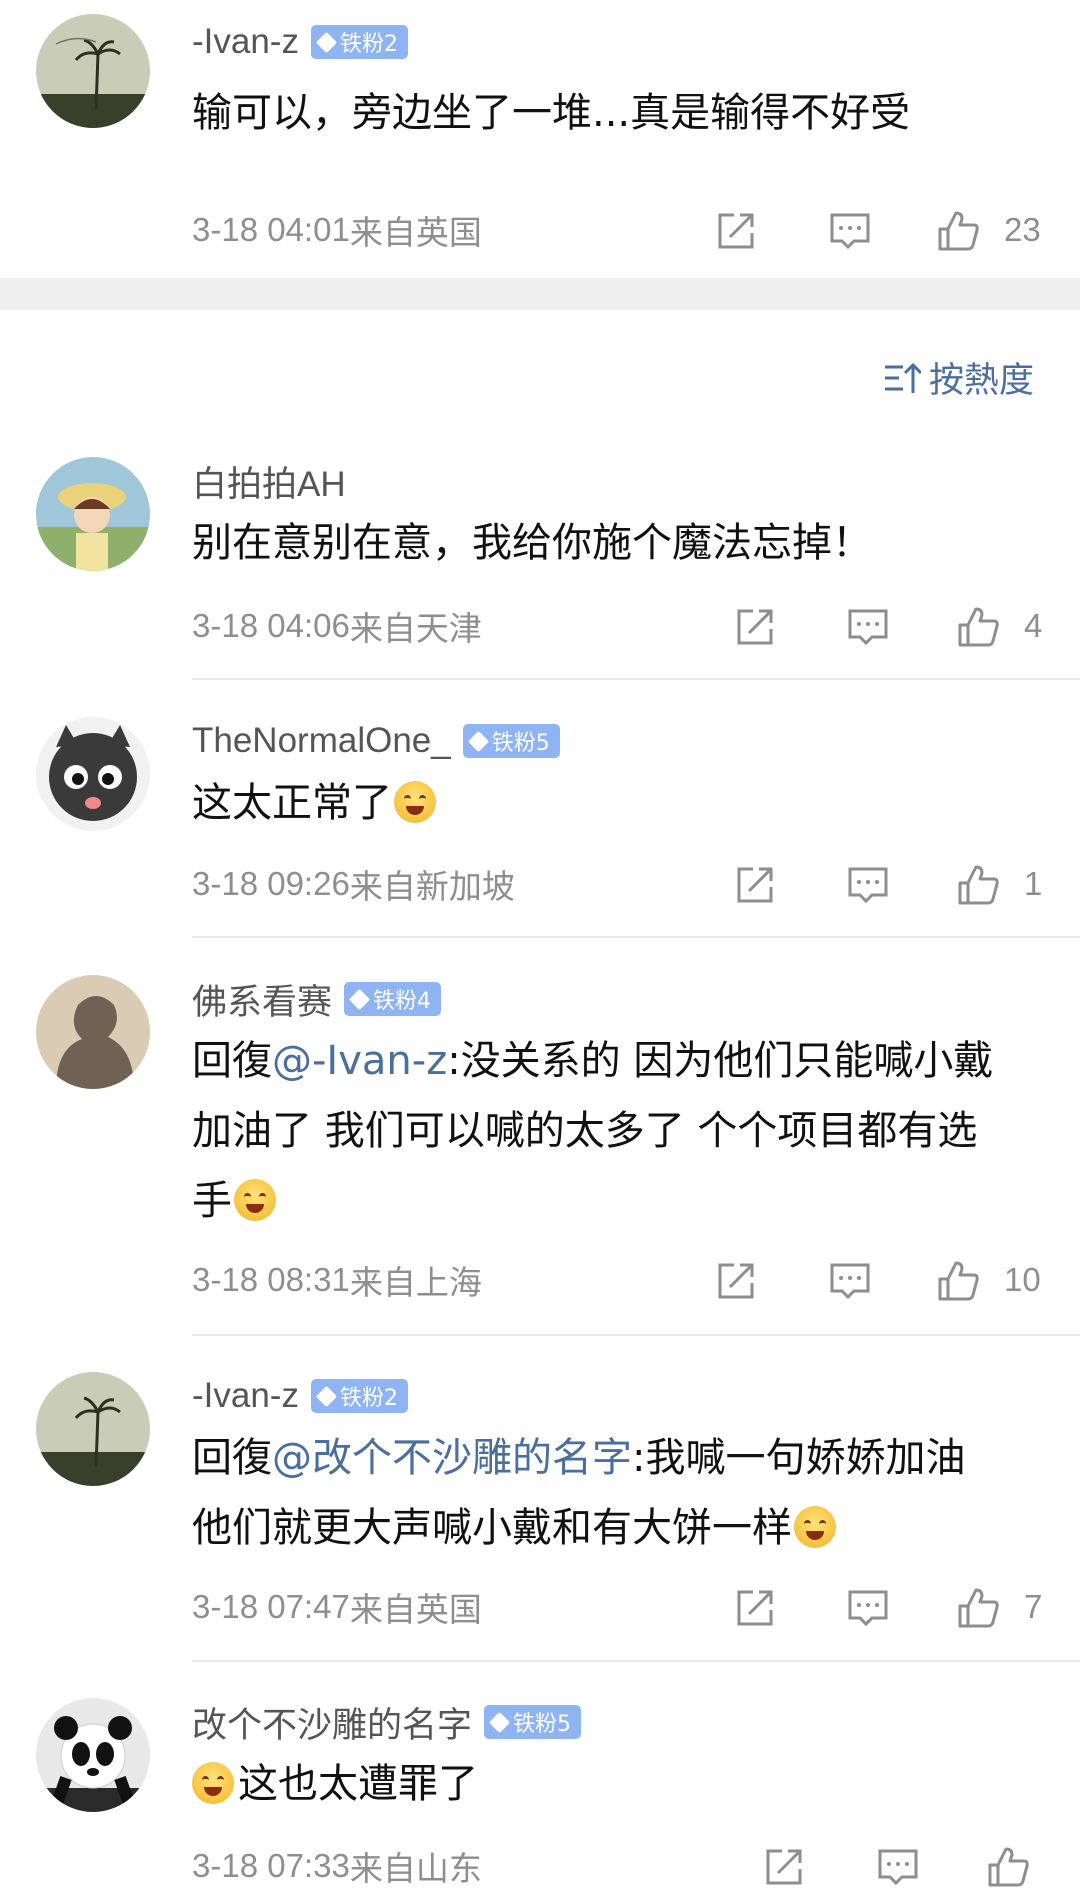 This screenshot has width=1080, height=1900. Describe the element at coordinates (720, 1061) in the screenshot. I see `comment-text-body: :没关系的 因为他们只能喊小戴` at that location.